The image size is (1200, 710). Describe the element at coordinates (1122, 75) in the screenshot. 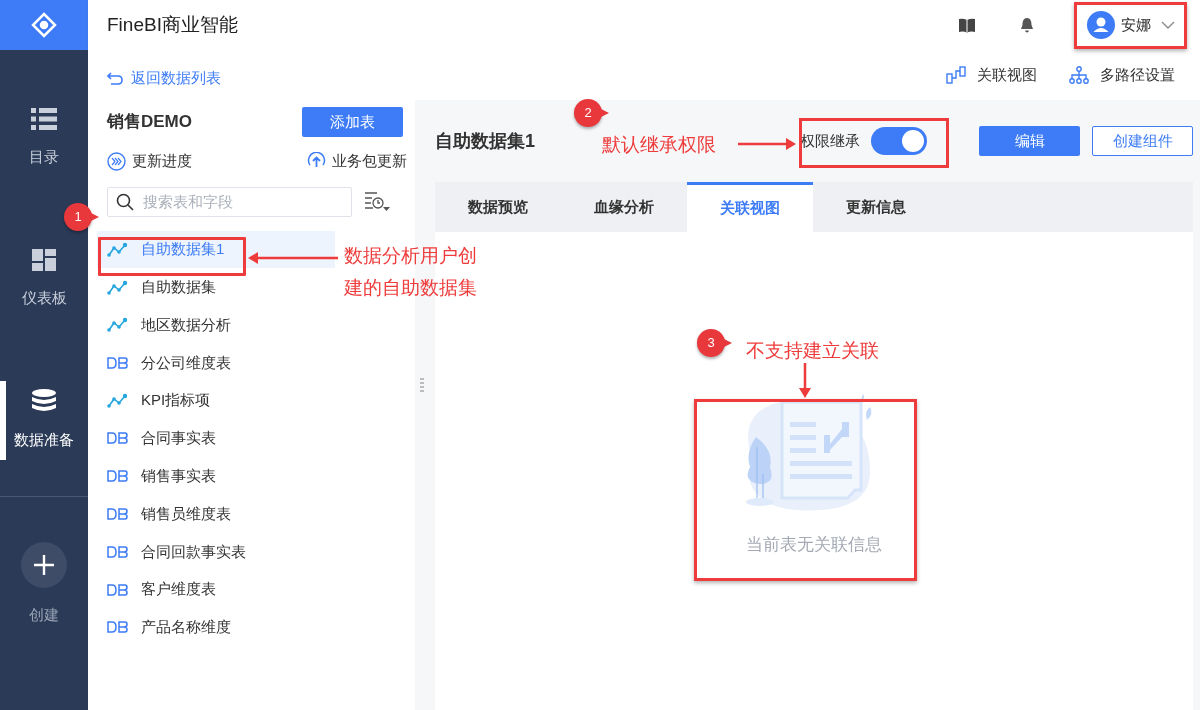

I see `toolbar-button: 多路径设置` at that location.